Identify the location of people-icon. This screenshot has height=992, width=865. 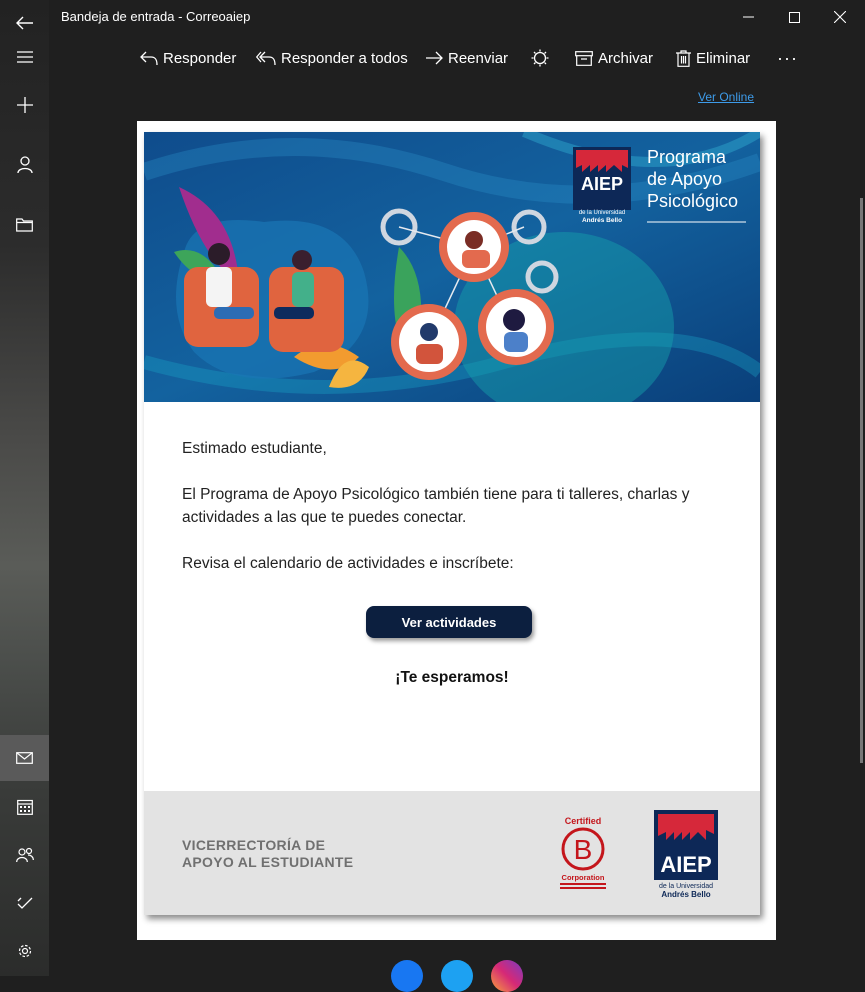
(24, 855).